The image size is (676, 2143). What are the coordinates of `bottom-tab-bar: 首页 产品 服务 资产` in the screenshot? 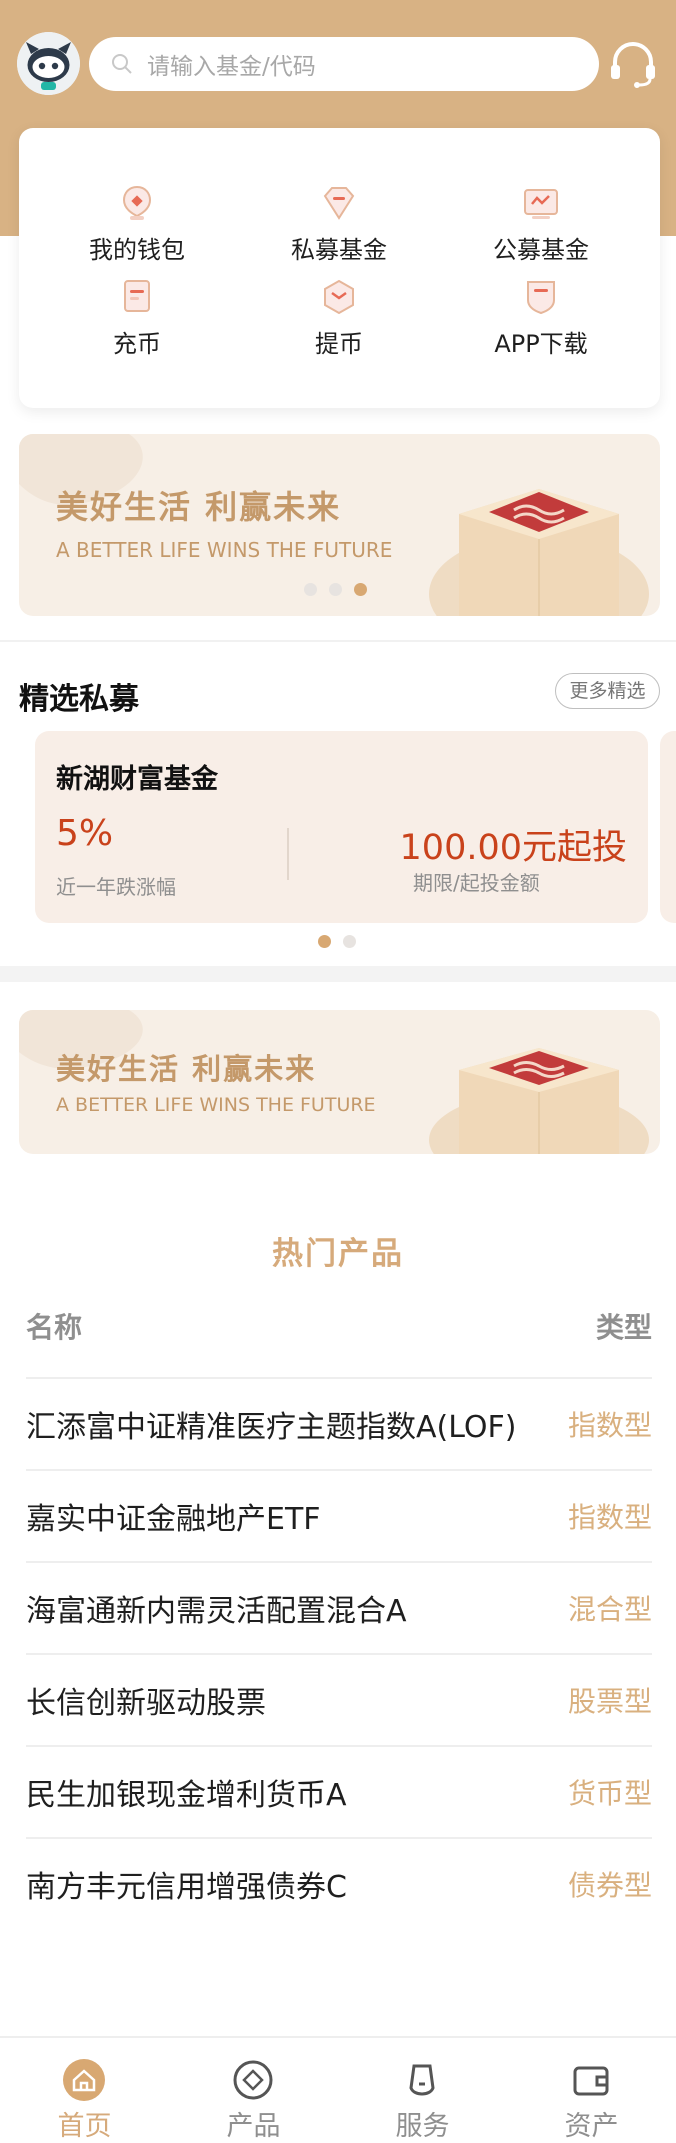 It's located at (338, 2089).